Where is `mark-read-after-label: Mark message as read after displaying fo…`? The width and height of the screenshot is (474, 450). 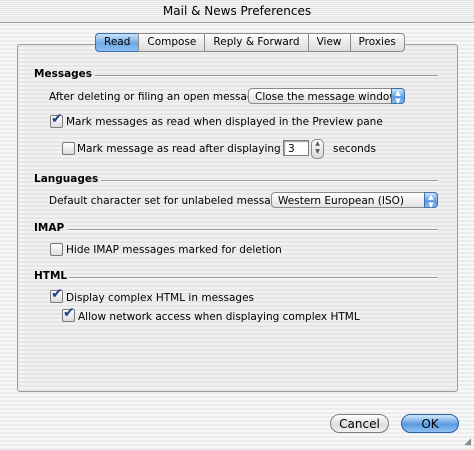
mark-read-after-label: Mark message as read after displaying fo… is located at coordinates (188, 149).